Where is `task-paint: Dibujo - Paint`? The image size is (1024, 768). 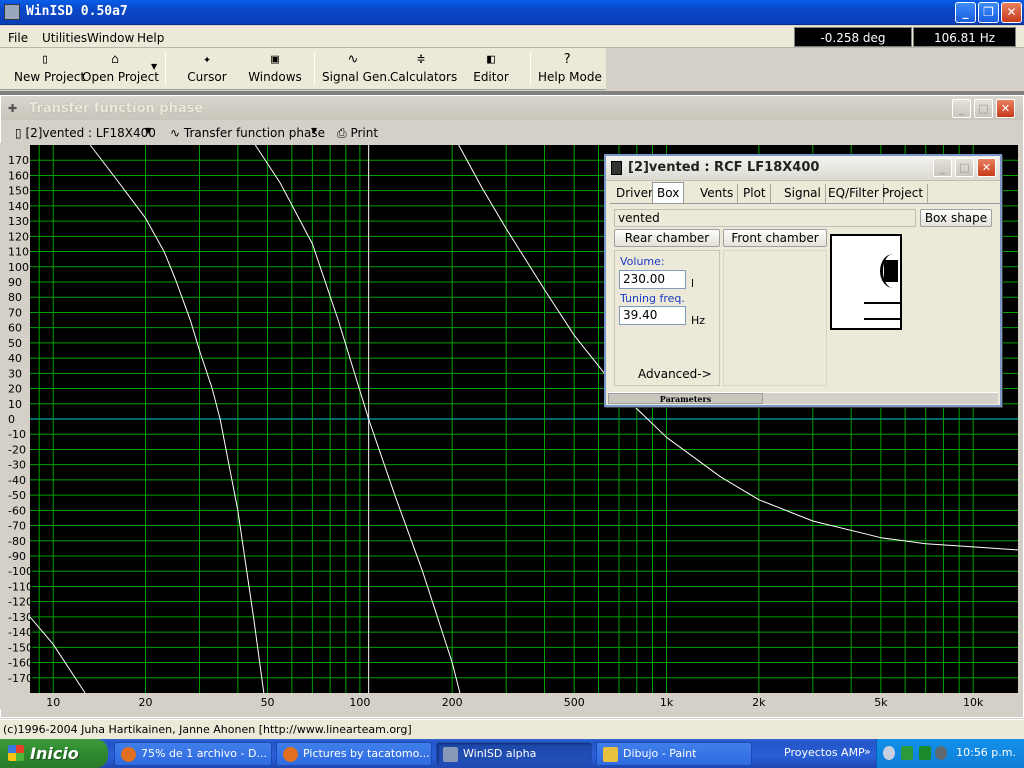
task-paint: Dibujo - Paint is located at coordinates (674, 754).